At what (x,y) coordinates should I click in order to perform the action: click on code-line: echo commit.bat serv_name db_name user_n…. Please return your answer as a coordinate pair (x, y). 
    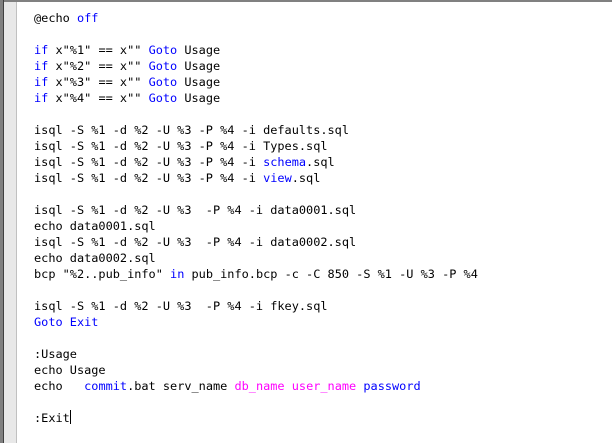
    Looking at the image, I should click on (256, 386).